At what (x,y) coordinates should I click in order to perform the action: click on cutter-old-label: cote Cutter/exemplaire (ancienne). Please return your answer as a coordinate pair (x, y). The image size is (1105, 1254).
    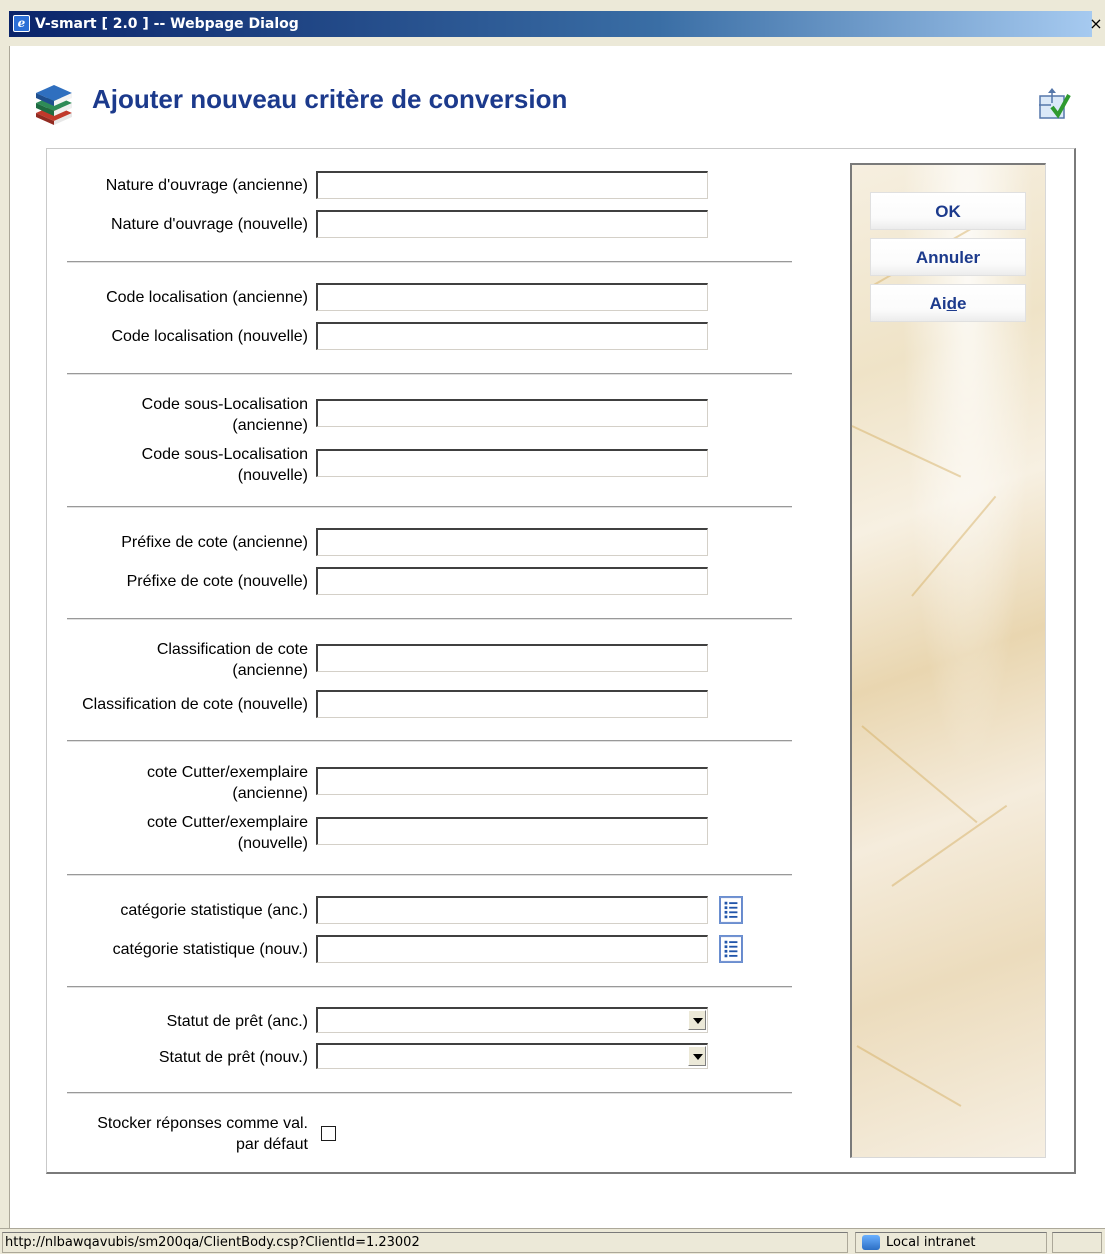
    Looking at the image, I should click on (184, 783).